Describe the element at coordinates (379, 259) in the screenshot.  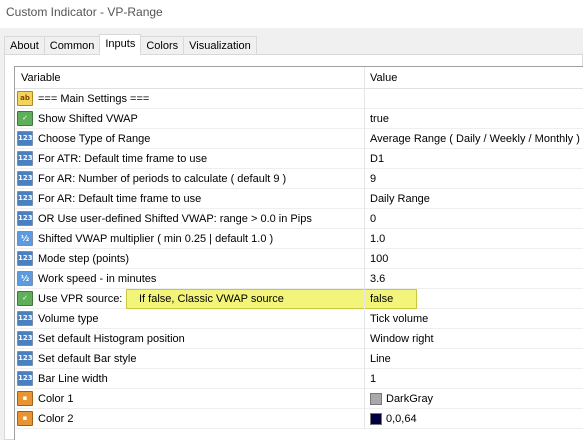
I see `variable-value: 100` at that location.